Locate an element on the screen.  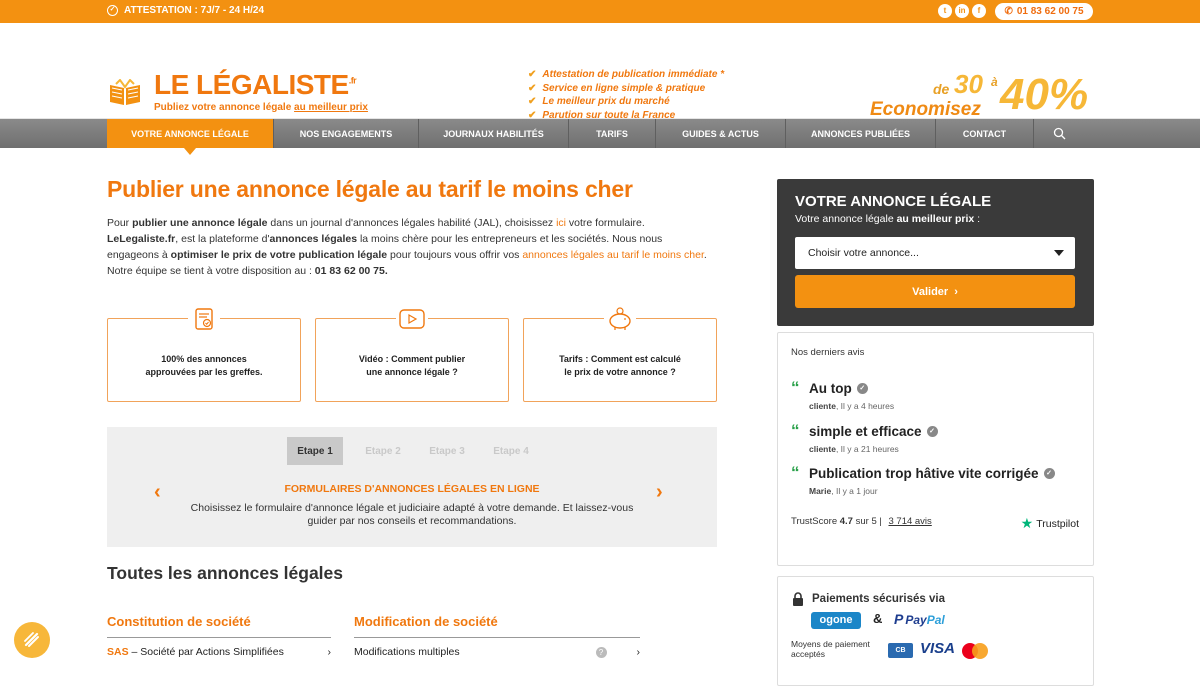
savings-promo: de 30 à 40% Economisez is located at coordinates (982, 96).